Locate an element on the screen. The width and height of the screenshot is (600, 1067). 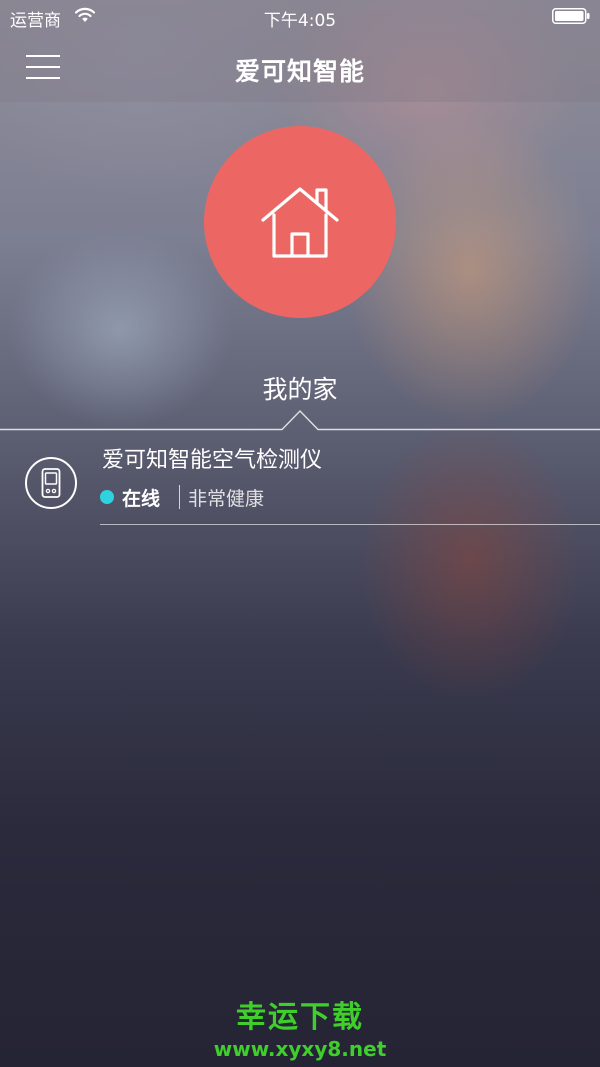
device-item-divider is located at coordinates (350, 524).